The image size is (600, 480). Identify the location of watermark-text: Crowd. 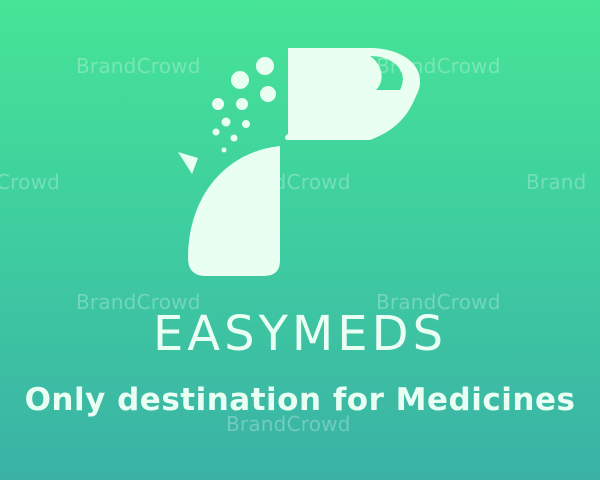
(30, 182).